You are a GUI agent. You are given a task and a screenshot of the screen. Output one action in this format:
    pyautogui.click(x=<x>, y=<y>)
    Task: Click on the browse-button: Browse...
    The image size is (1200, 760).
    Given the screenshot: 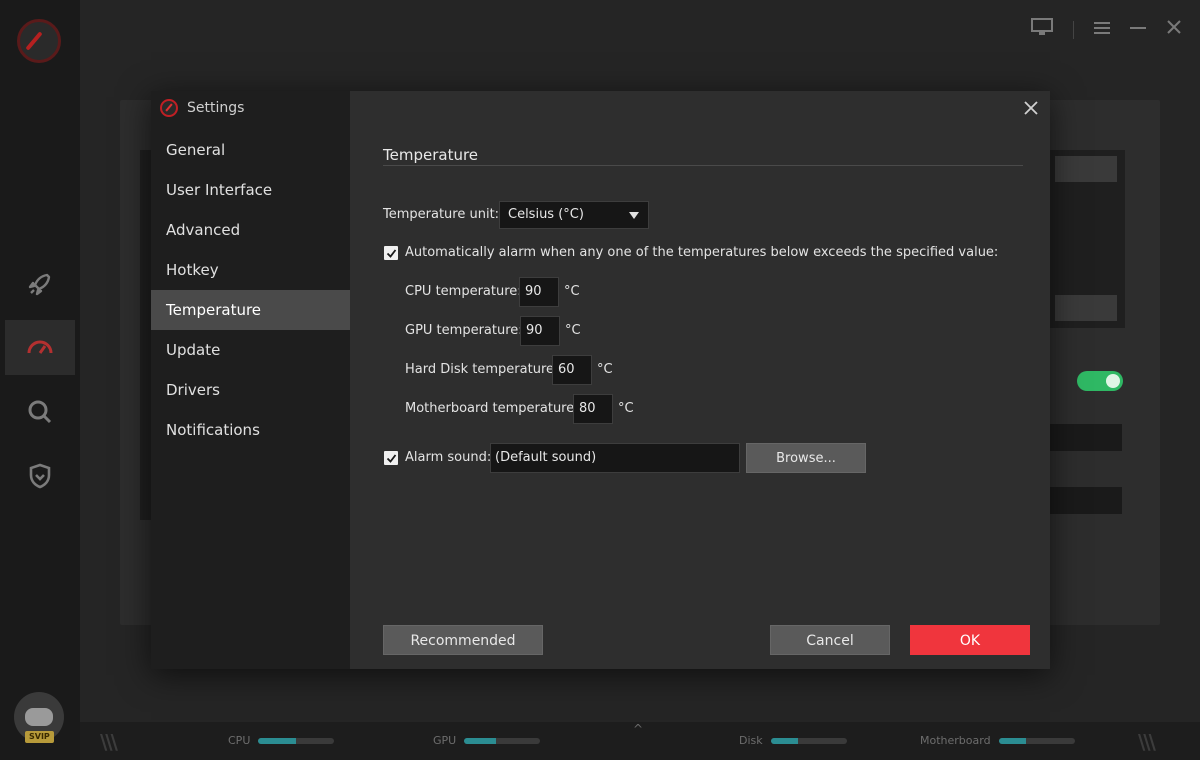 What is the action you would take?
    pyautogui.click(x=806, y=458)
    